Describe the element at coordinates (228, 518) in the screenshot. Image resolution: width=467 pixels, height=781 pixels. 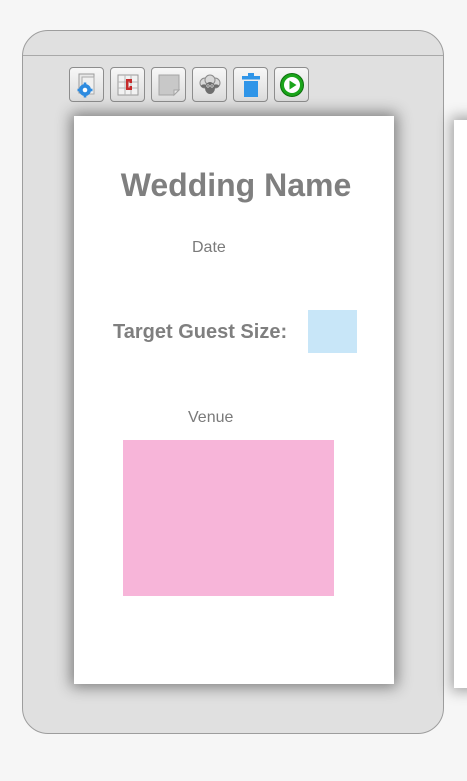
I see `venue-box` at that location.